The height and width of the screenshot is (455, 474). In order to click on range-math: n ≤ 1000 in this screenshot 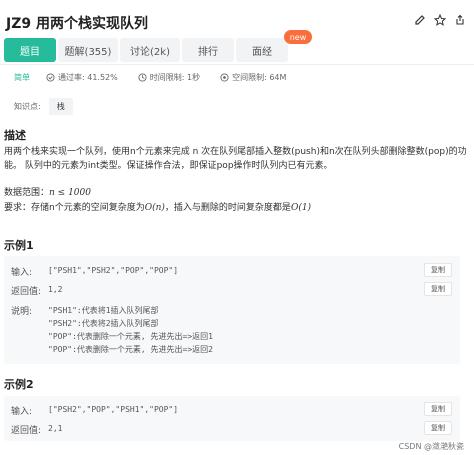, I will do `click(70, 193)`.